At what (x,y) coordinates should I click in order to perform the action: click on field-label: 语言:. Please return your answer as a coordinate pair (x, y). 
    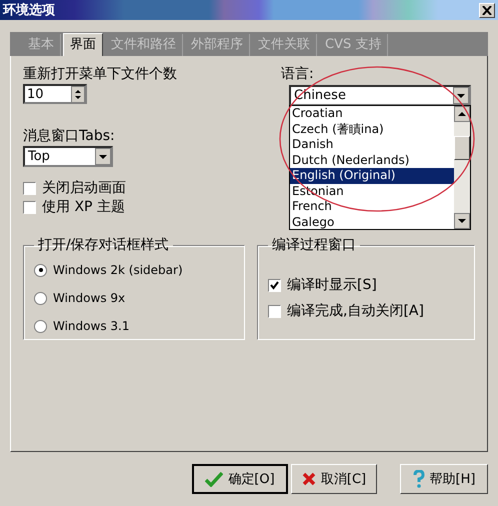
    Looking at the image, I should click on (297, 74).